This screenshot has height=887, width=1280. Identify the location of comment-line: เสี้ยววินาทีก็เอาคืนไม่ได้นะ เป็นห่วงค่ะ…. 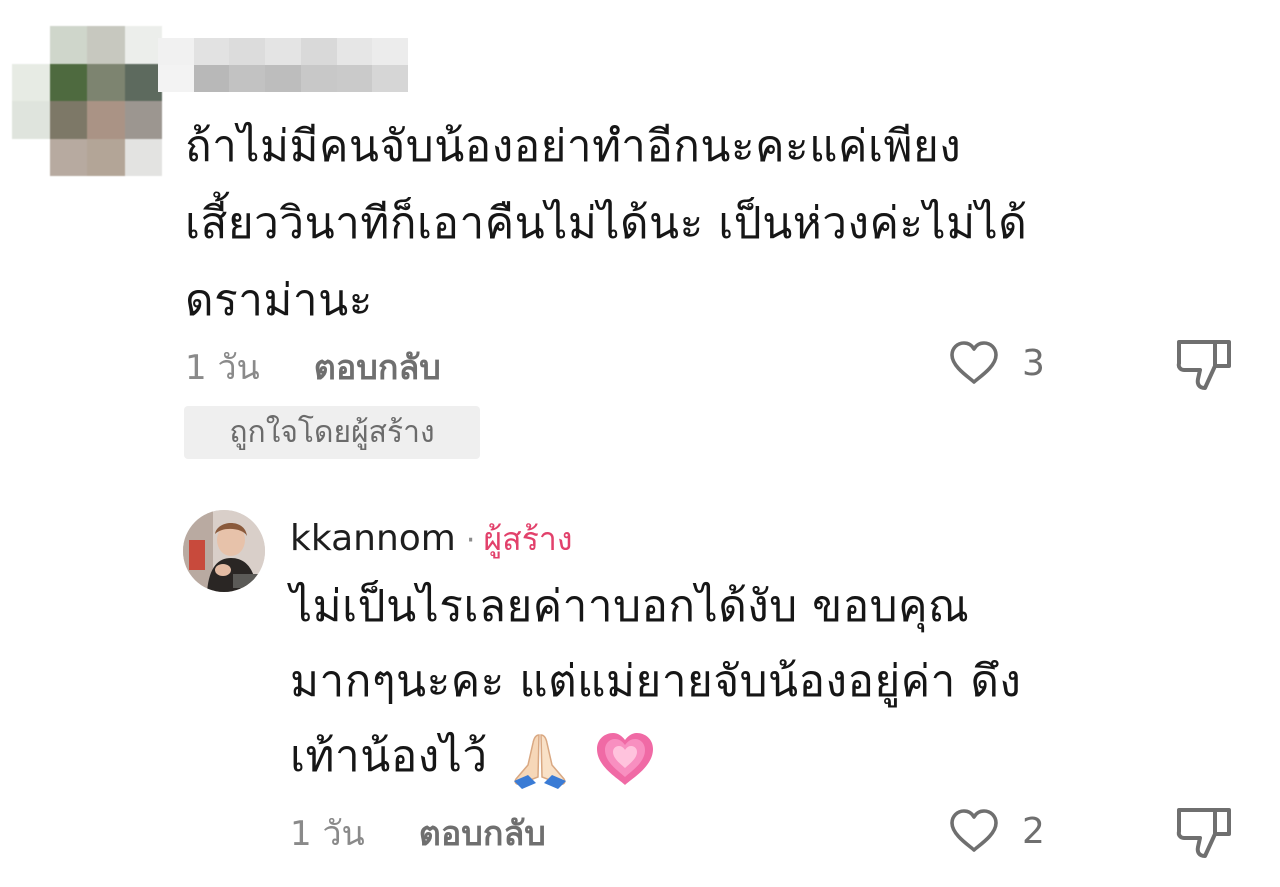
(606, 223).